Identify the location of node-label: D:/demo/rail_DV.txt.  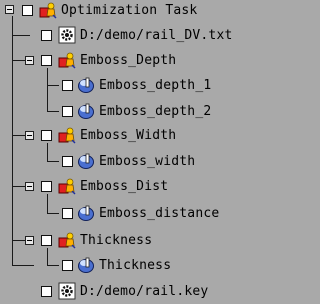
(156, 35).